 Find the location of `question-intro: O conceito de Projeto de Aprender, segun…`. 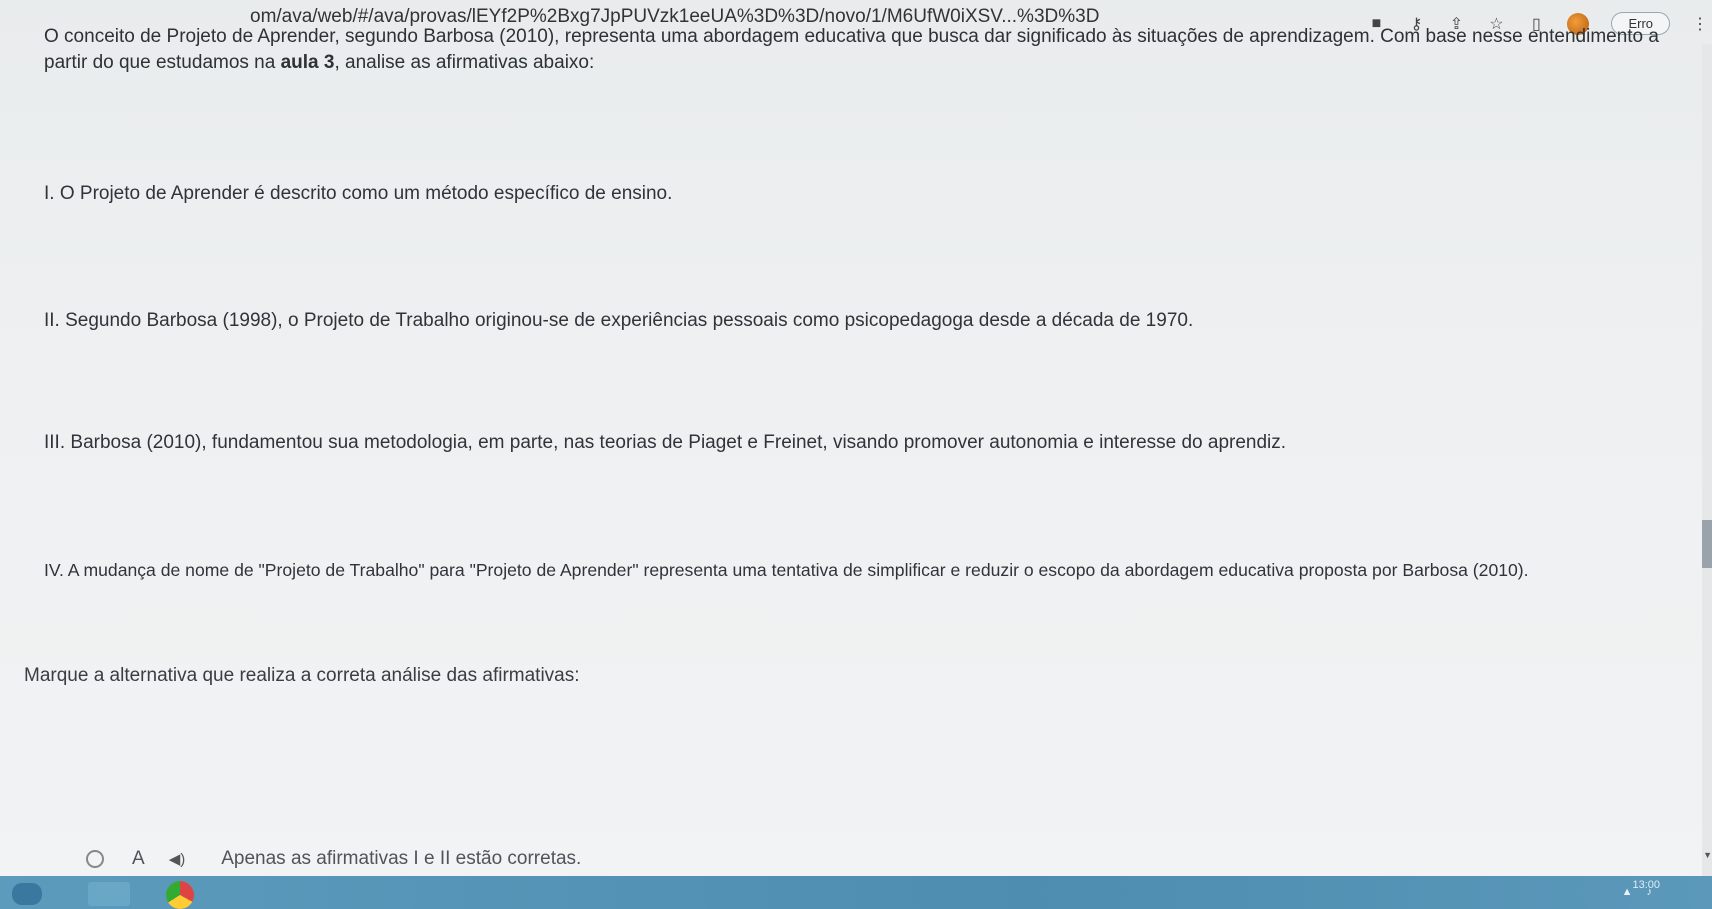

question-intro: O conceito de Projeto de Aprender, segun… is located at coordinates (864, 50).